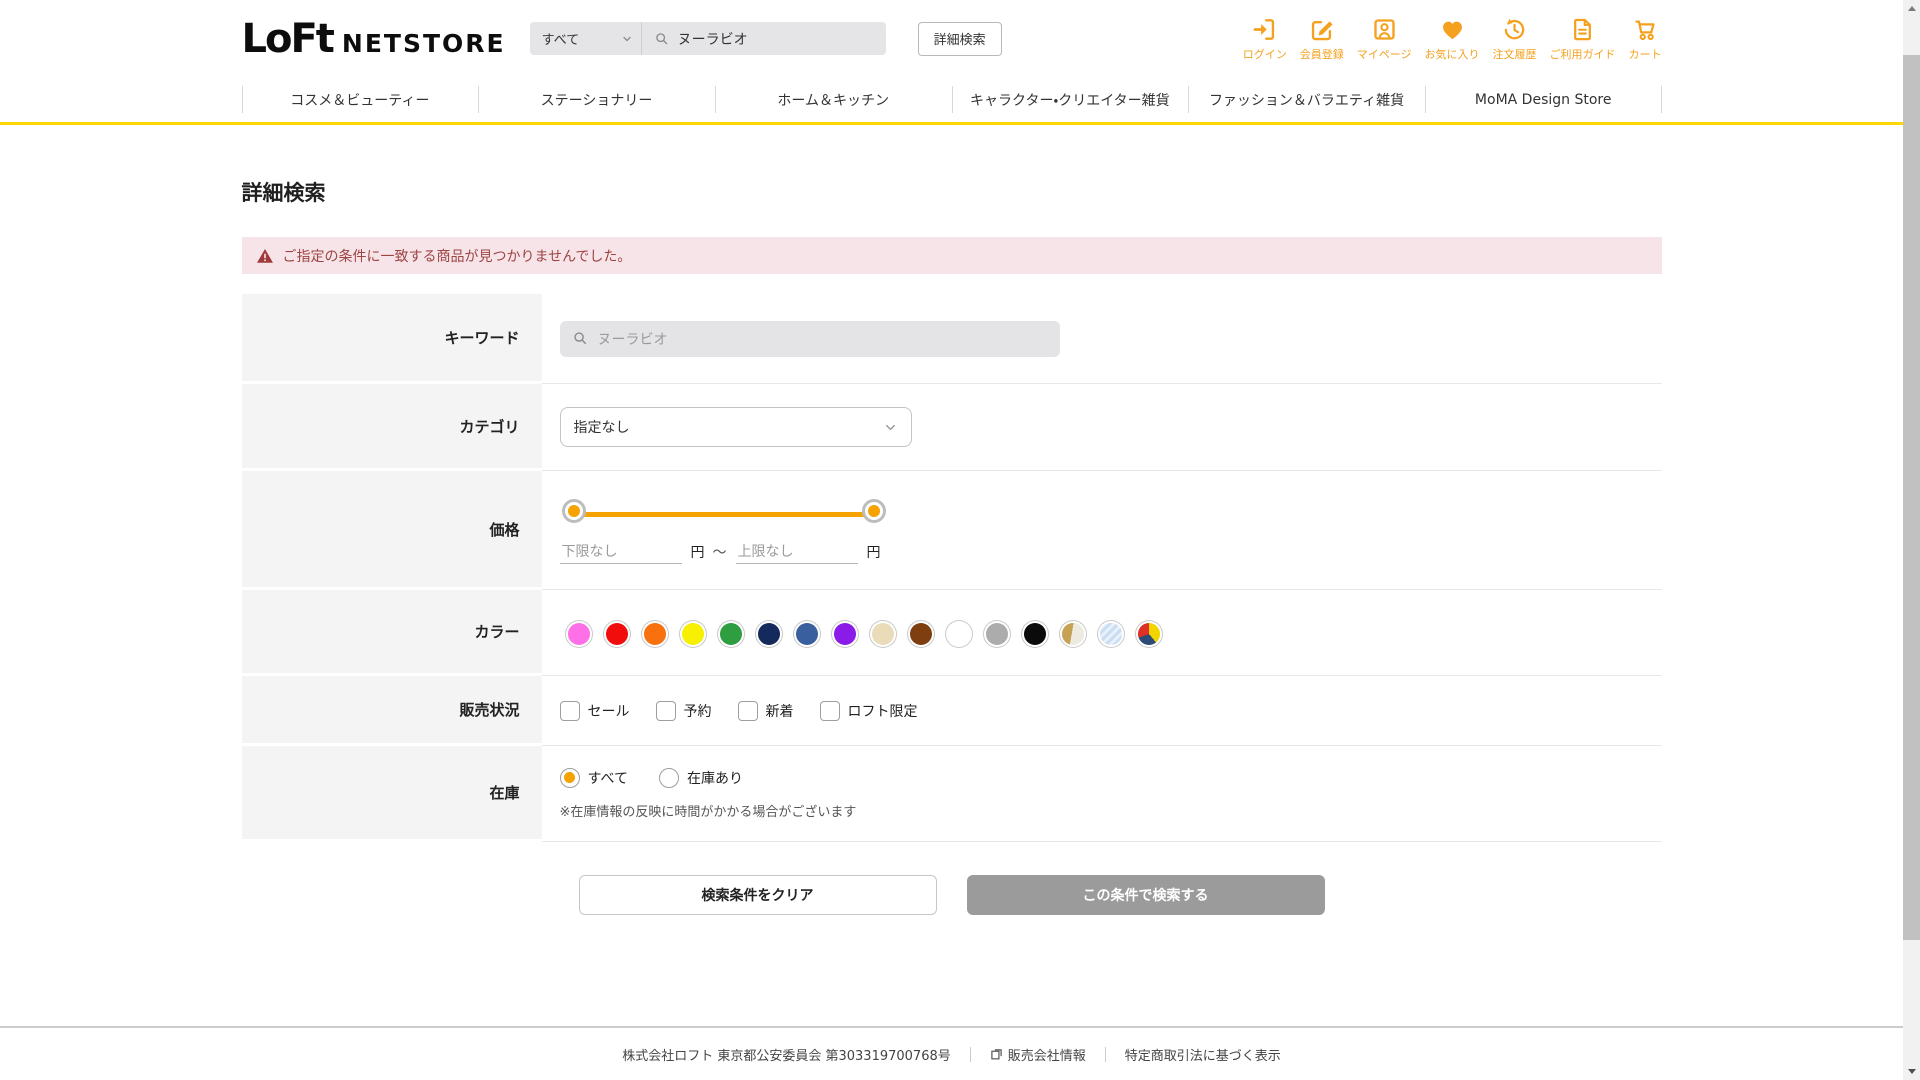 This screenshot has width=1920, height=1080. What do you see at coordinates (1582, 54) in the screenshot?
I see `quick-link-label: ご利用ガイド` at bounding box center [1582, 54].